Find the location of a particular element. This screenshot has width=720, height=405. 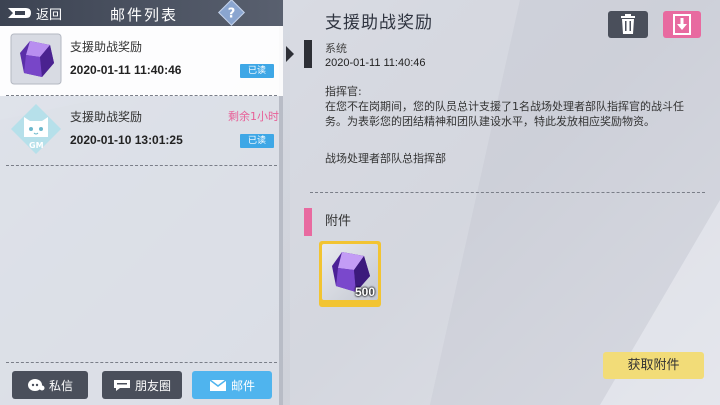

mail-list-item: 支援助战奖励 2020-01-11 11:40:46 已读 is located at coordinates (141, 61).